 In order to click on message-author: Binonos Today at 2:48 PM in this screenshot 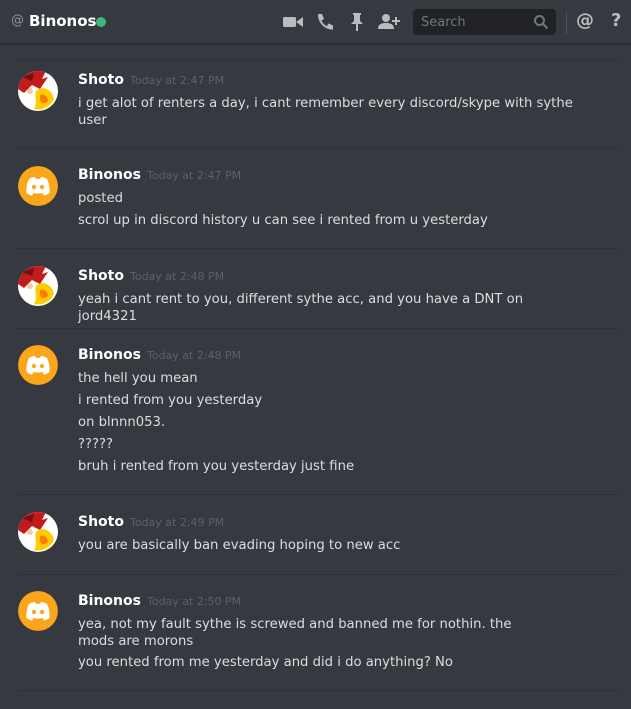, I will do `click(159, 355)`.